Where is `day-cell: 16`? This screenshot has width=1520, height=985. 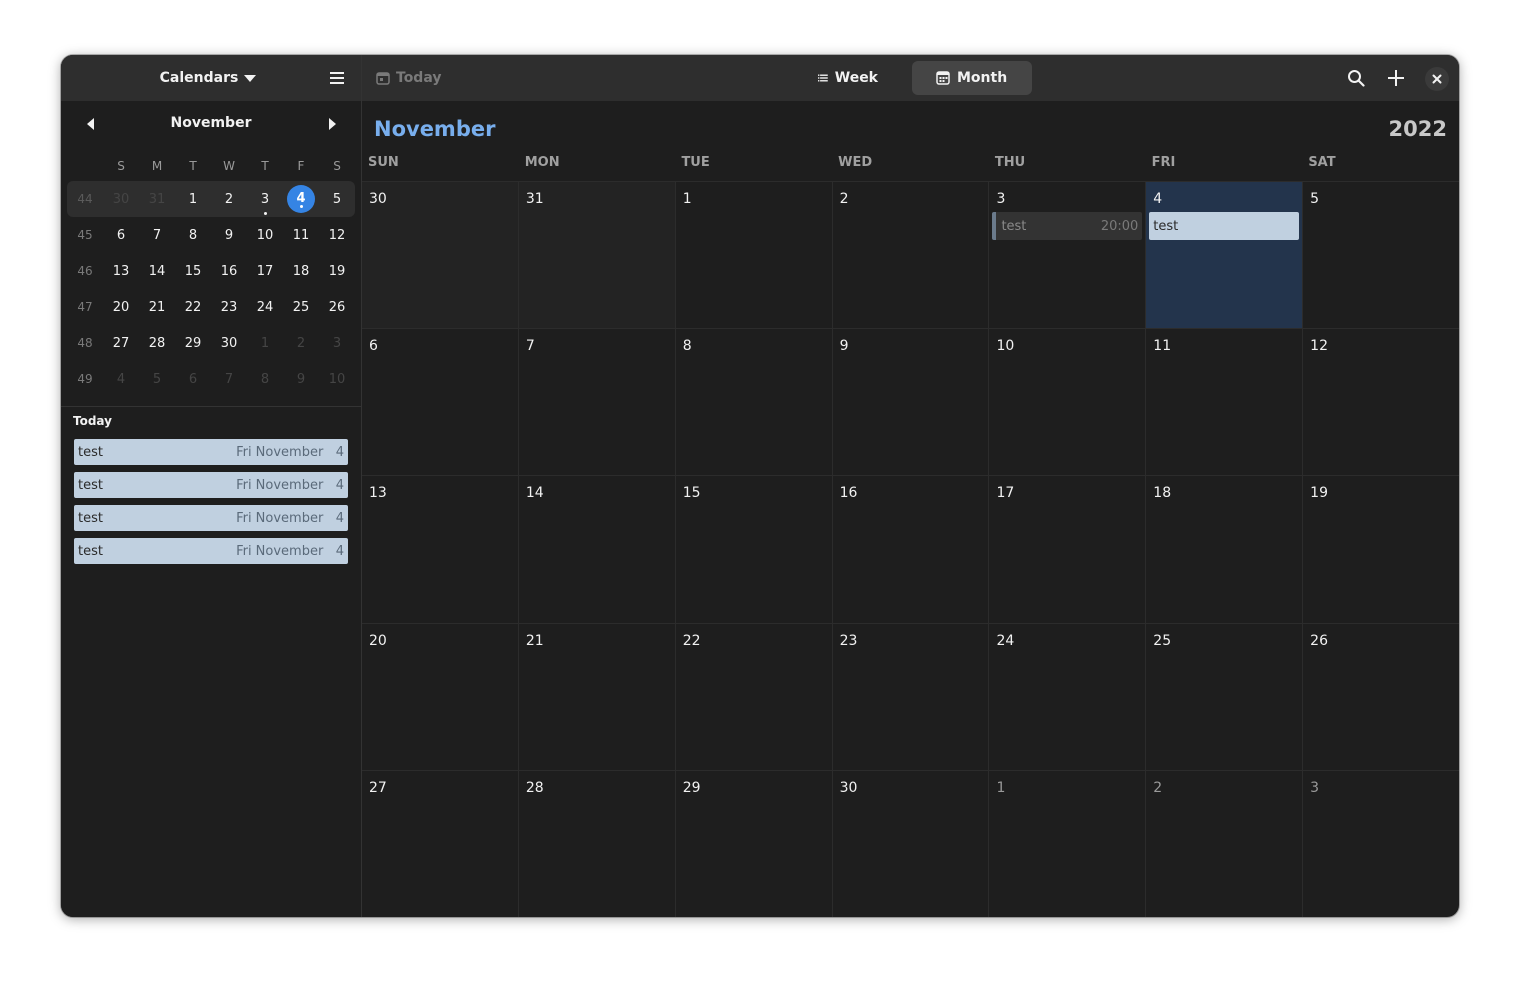
day-cell: 16 is located at coordinates (911, 549).